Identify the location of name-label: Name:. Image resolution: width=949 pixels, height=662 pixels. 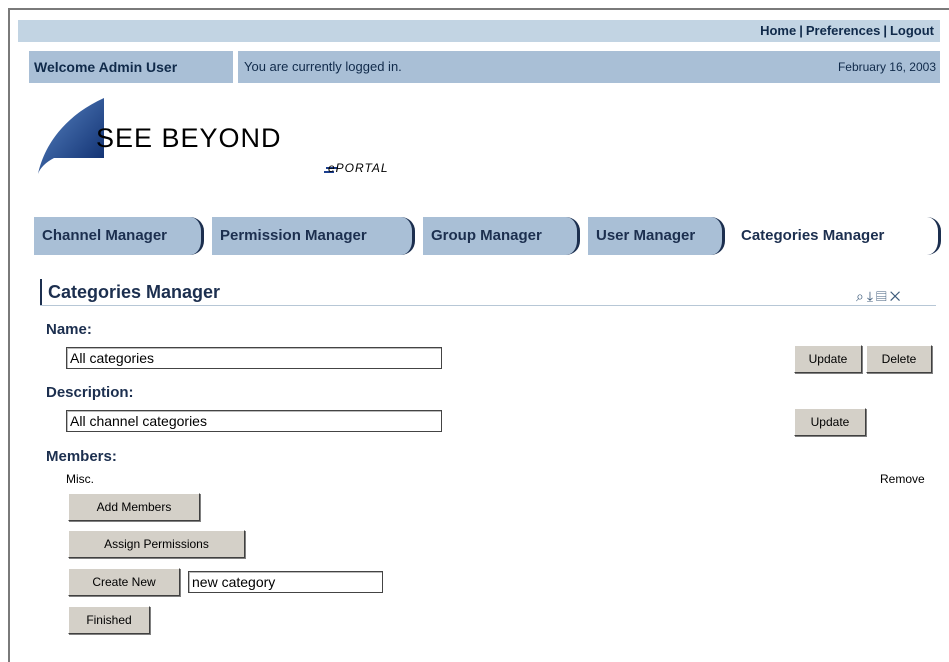
(69, 329).